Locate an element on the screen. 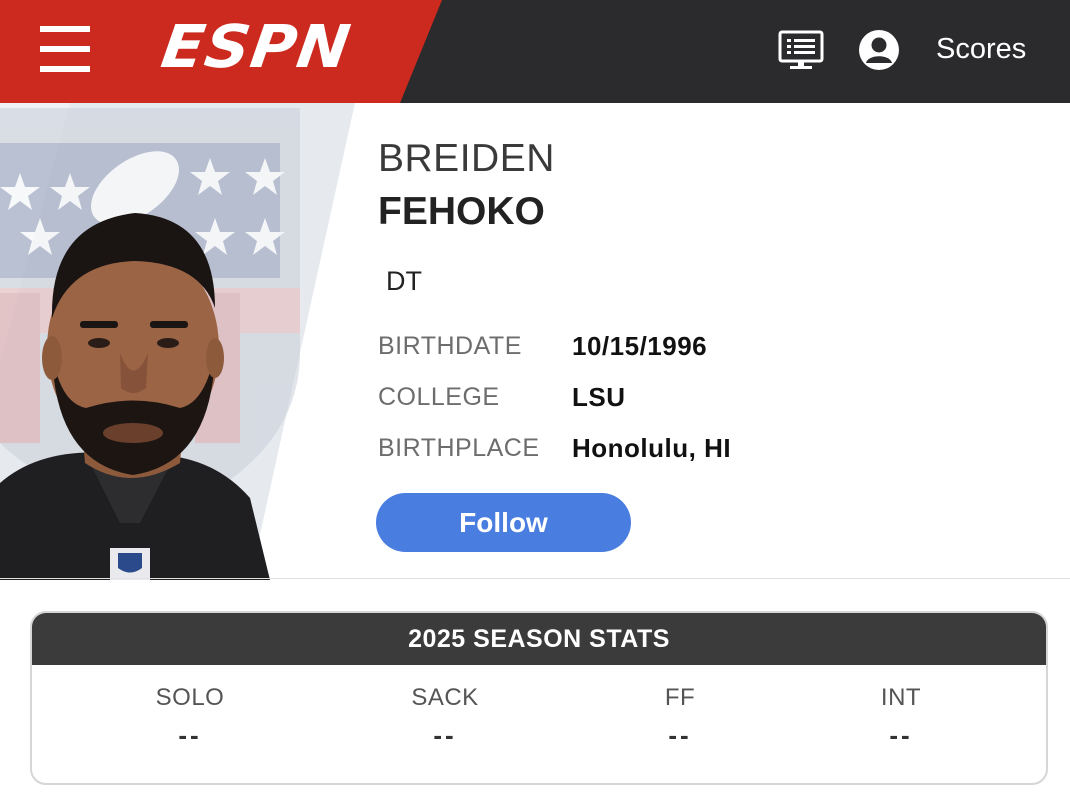  stat-sack: SACK -- is located at coordinates (445, 717).